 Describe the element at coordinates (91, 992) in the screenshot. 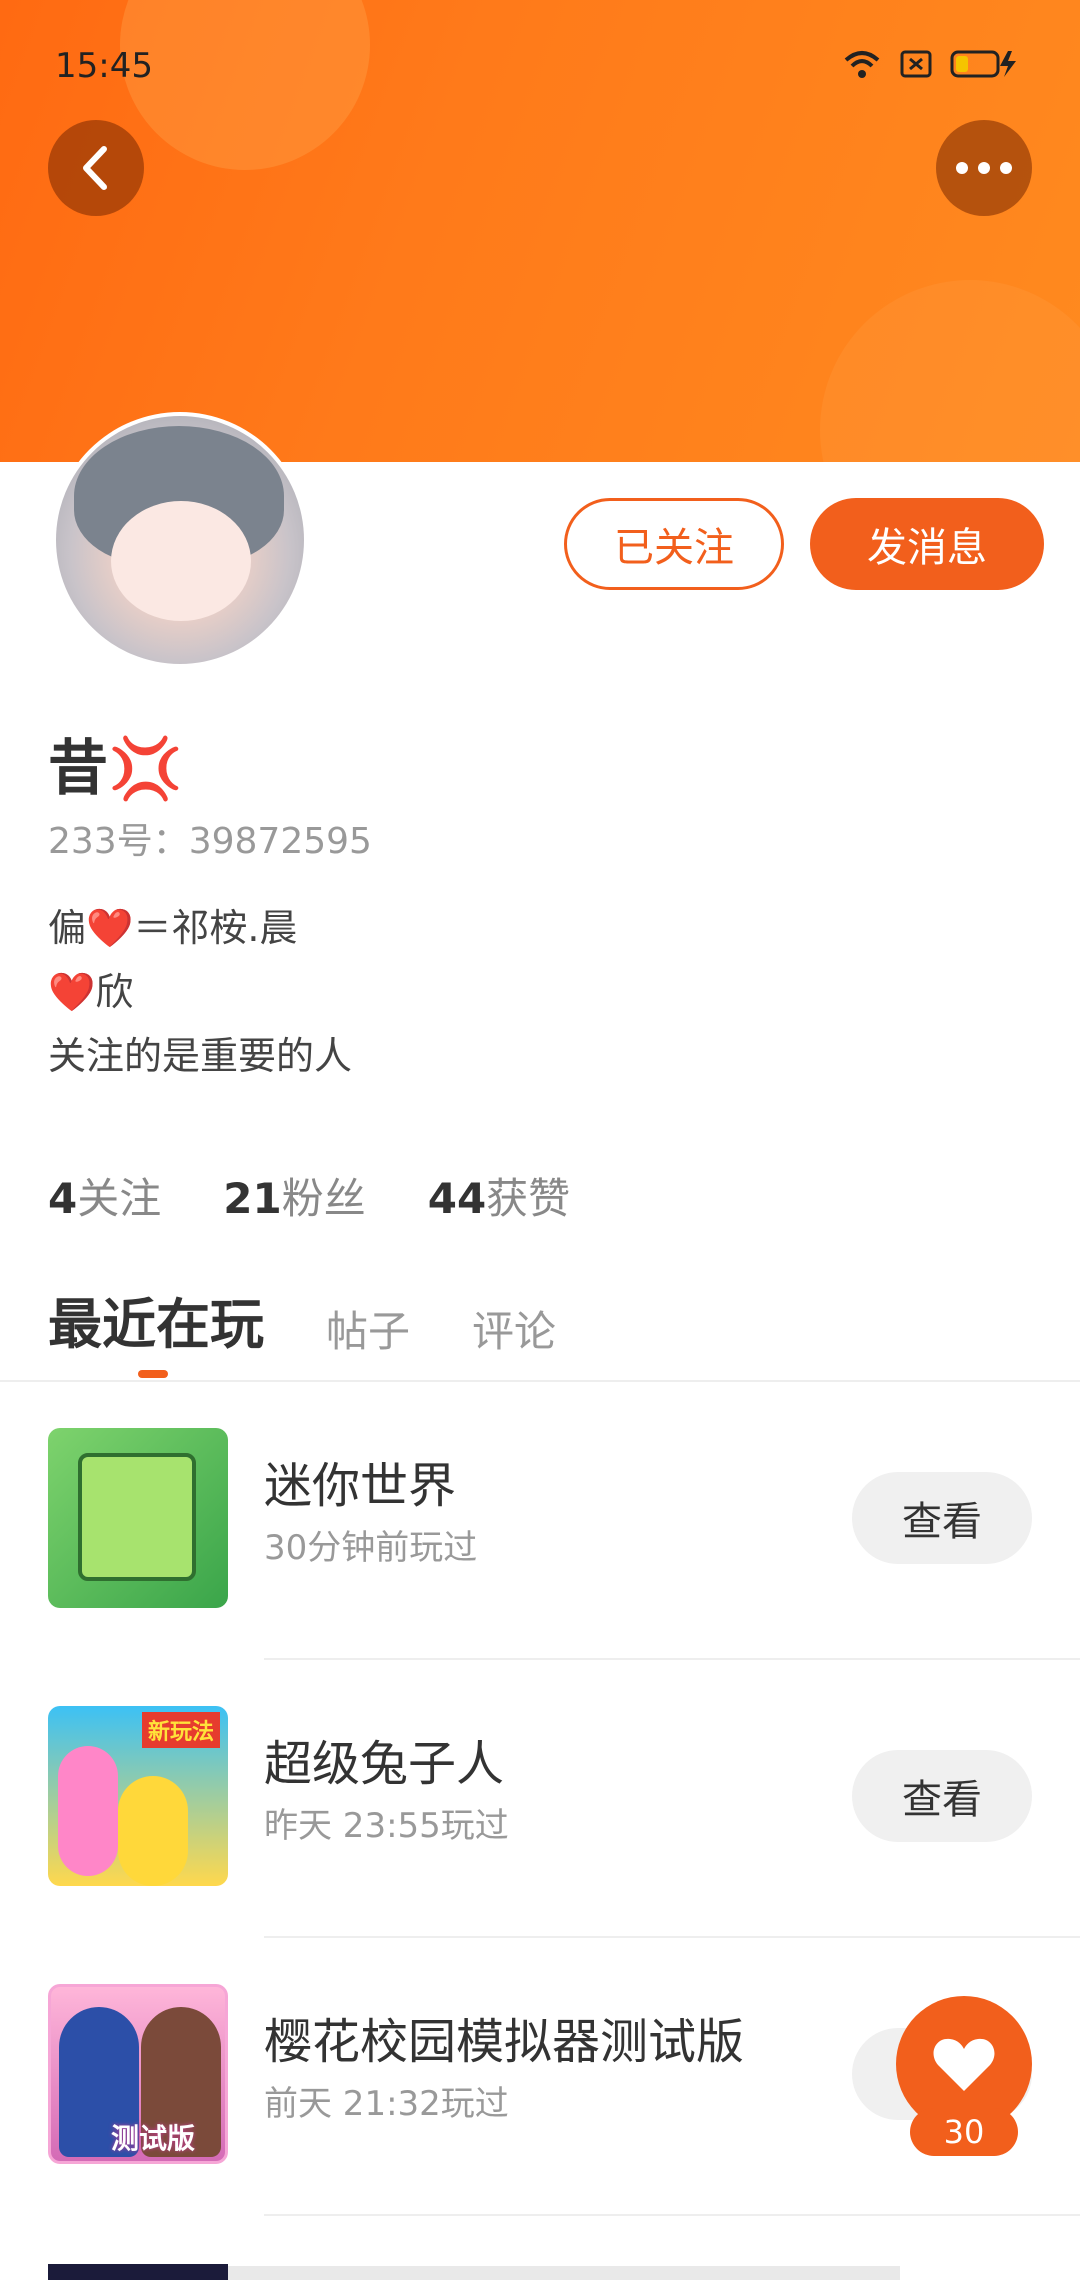

I see `bio-line: ❤️欣` at that location.